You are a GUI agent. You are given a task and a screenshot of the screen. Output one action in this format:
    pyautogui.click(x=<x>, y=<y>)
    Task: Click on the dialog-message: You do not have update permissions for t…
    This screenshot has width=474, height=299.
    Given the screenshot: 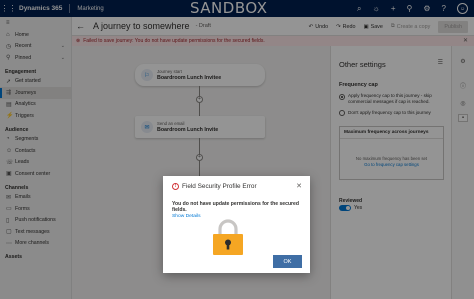 What is the action you would take?
    pyautogui.click(x=235, y=207)
    